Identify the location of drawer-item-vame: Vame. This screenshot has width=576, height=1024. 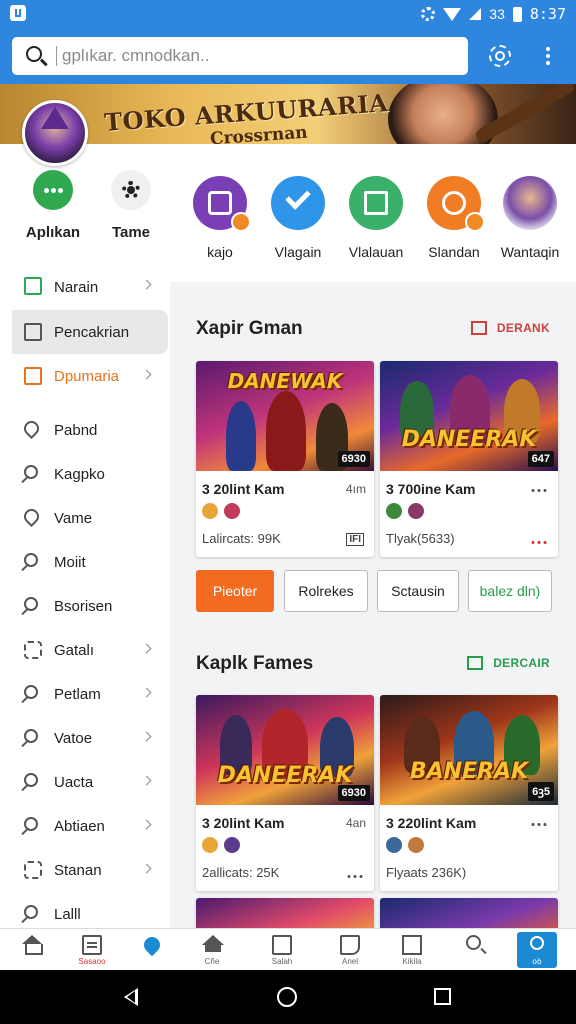
(85, 518).